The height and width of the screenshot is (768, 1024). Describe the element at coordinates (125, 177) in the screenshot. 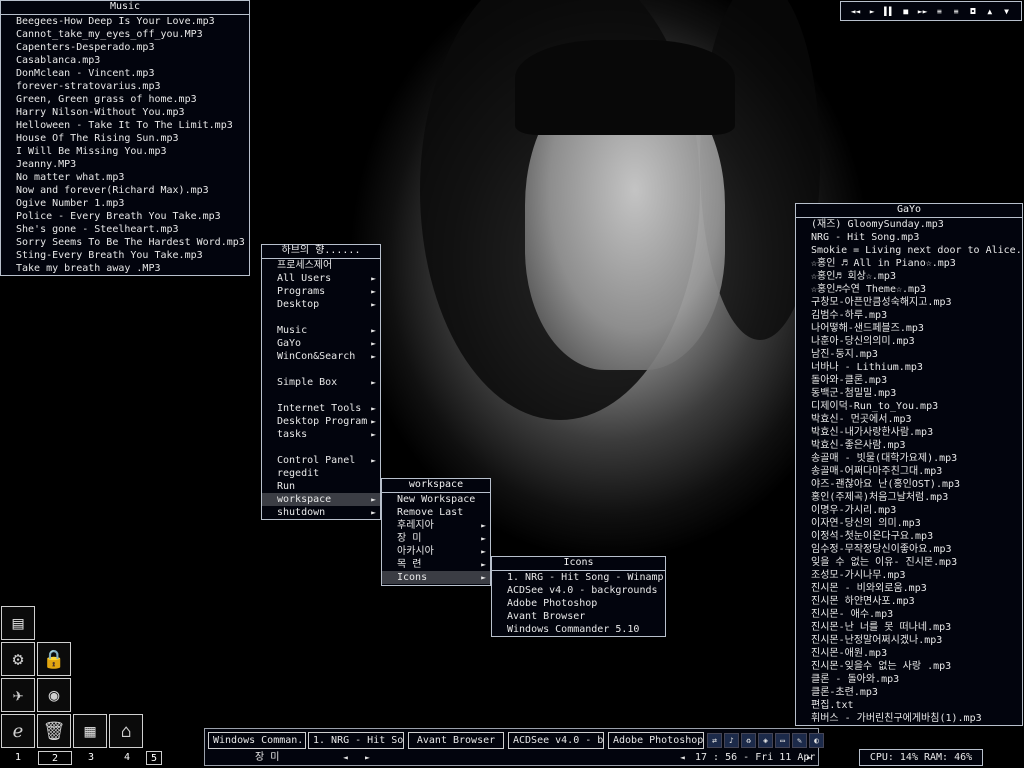

I see `music-item: No matter what.mp3` at that location.